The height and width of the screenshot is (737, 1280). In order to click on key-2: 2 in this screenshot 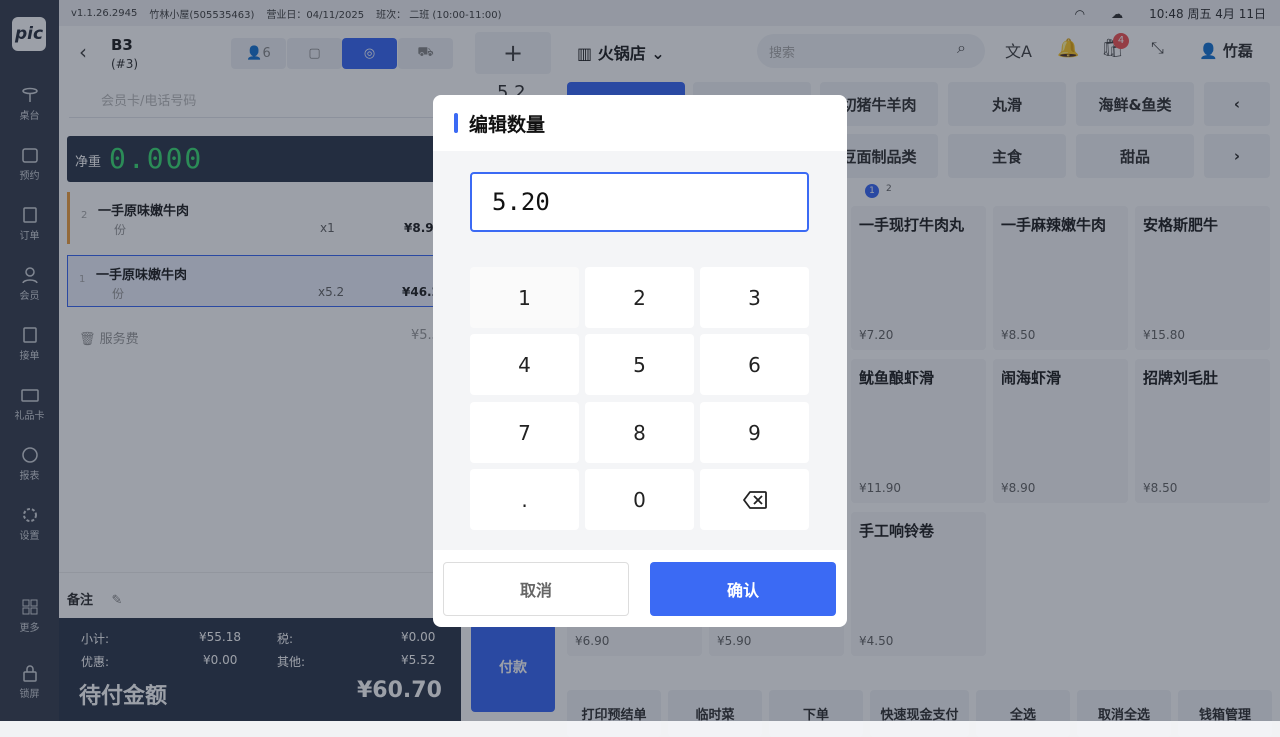, I will do `click(639, 297)`.